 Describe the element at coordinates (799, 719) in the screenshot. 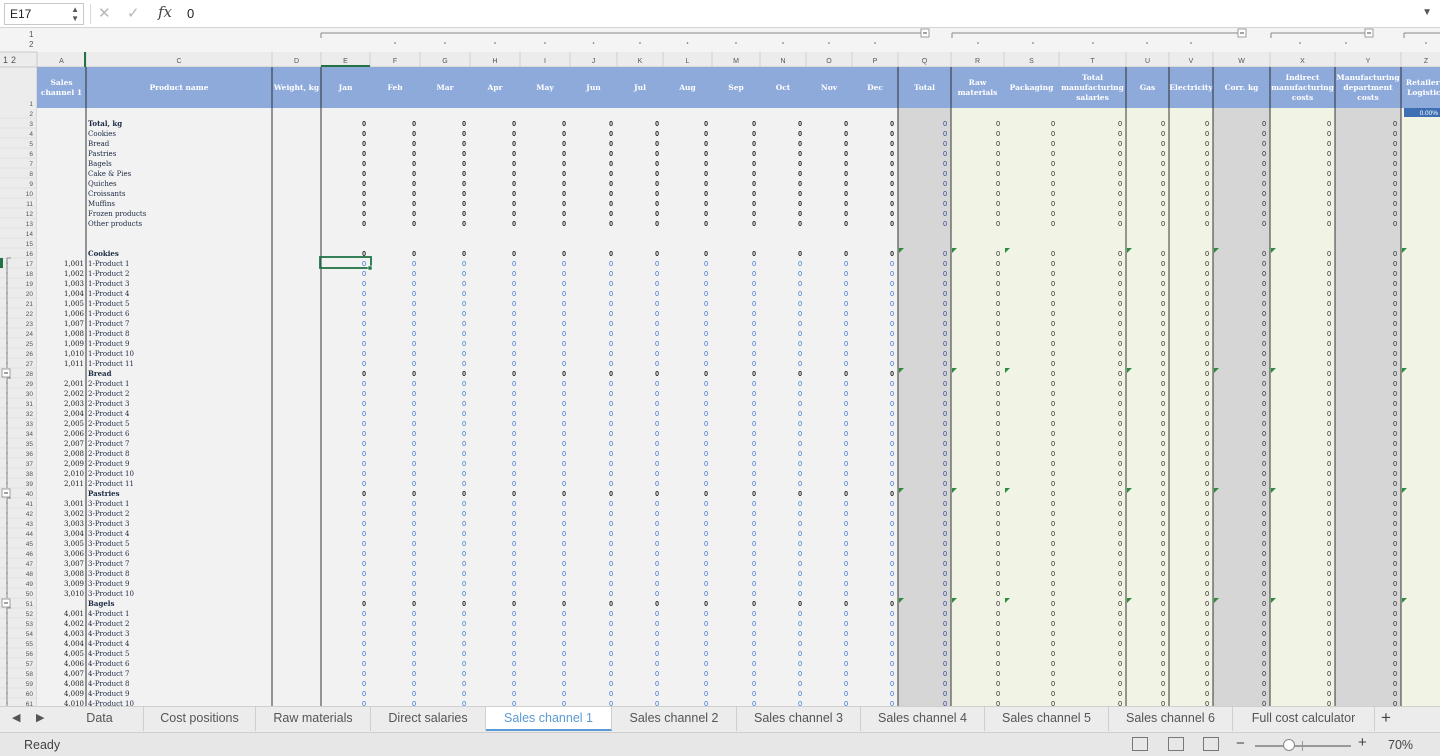

I see `tab-sales-channel-3: Sales channel 3` at that location.